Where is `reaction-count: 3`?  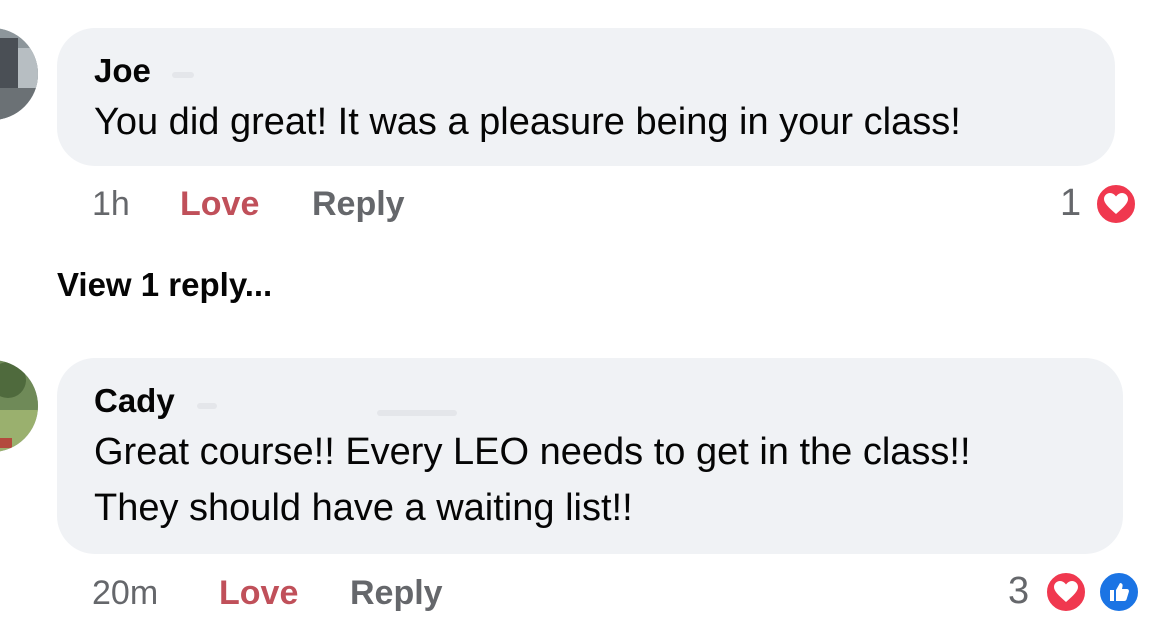
reaction-count: 3 is located at coordinates (1018, 591).